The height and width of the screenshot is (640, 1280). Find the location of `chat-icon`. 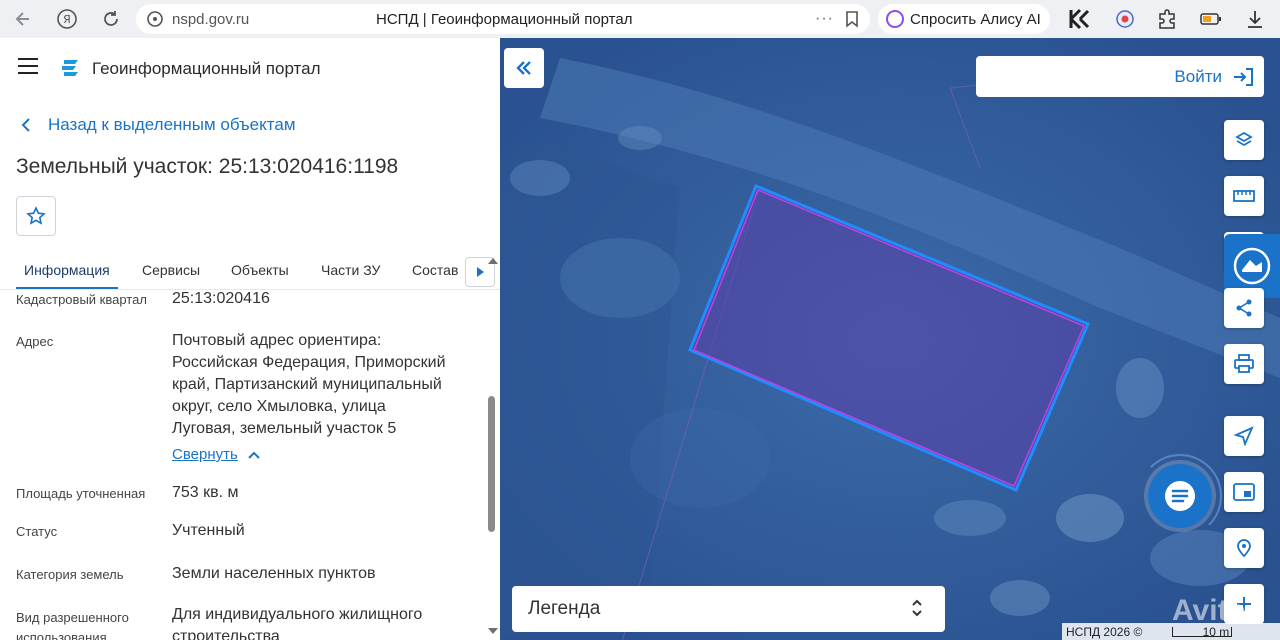

chat-icon is located at coordinates (1180, 496).